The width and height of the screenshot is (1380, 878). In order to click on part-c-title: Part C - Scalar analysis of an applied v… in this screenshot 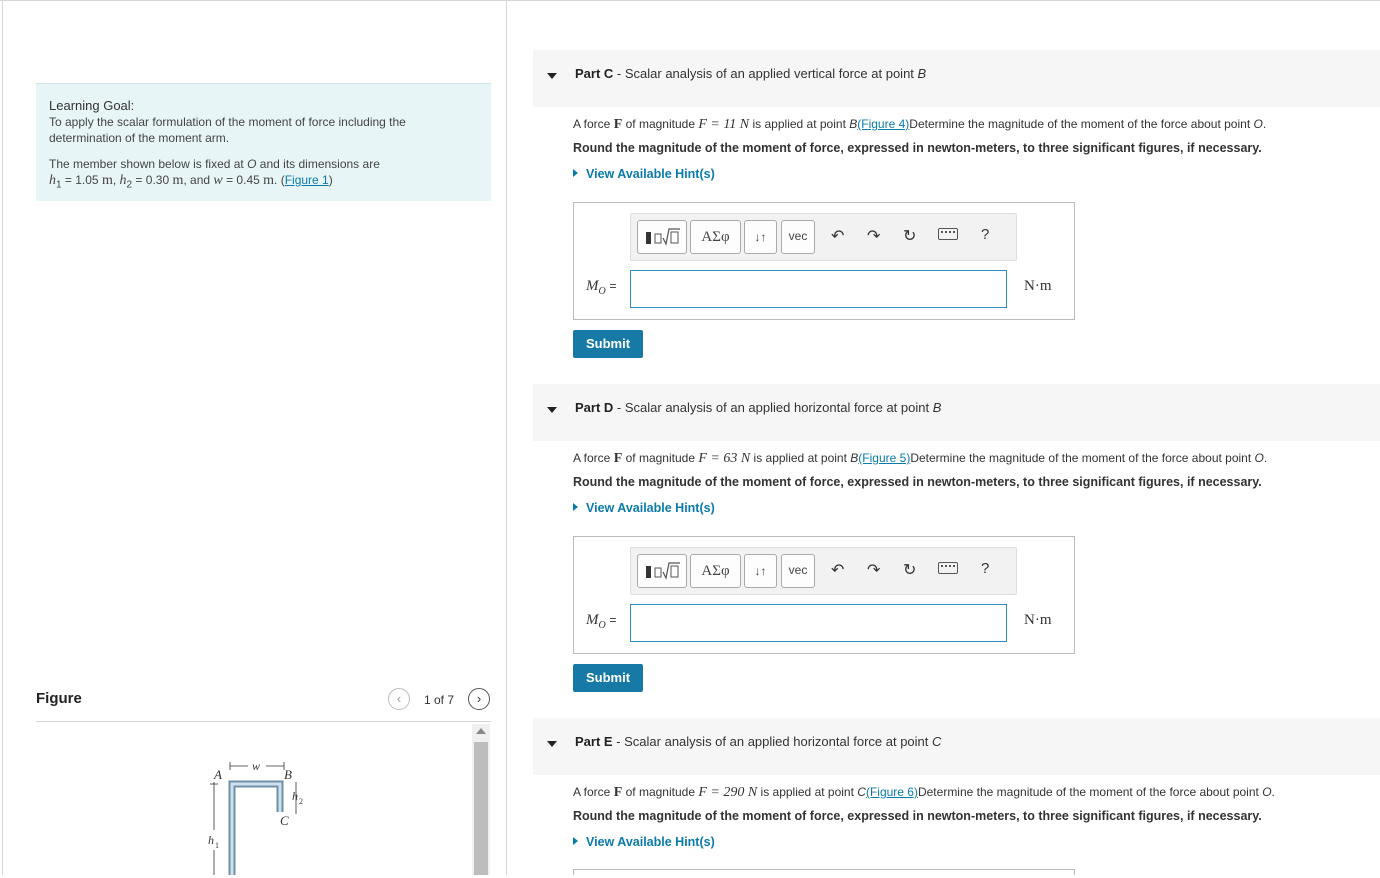, I will do `click(751, 73)`.